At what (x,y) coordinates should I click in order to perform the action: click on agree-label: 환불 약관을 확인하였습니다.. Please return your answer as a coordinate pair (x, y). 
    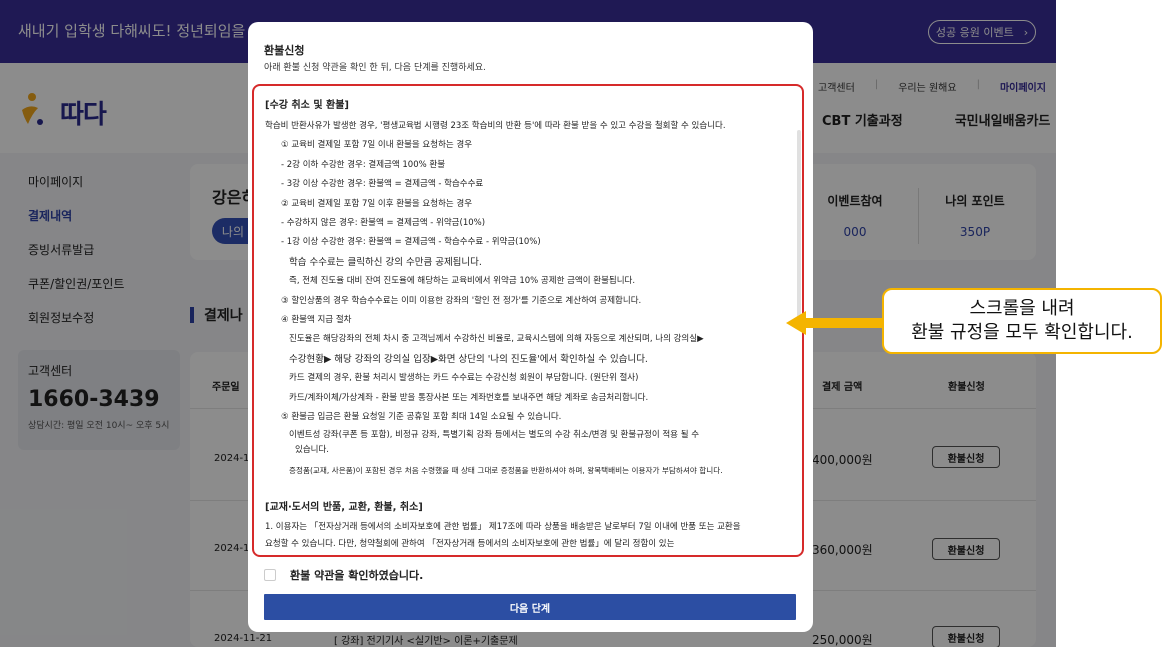
    Looking at the image, I should click on (356, 575).